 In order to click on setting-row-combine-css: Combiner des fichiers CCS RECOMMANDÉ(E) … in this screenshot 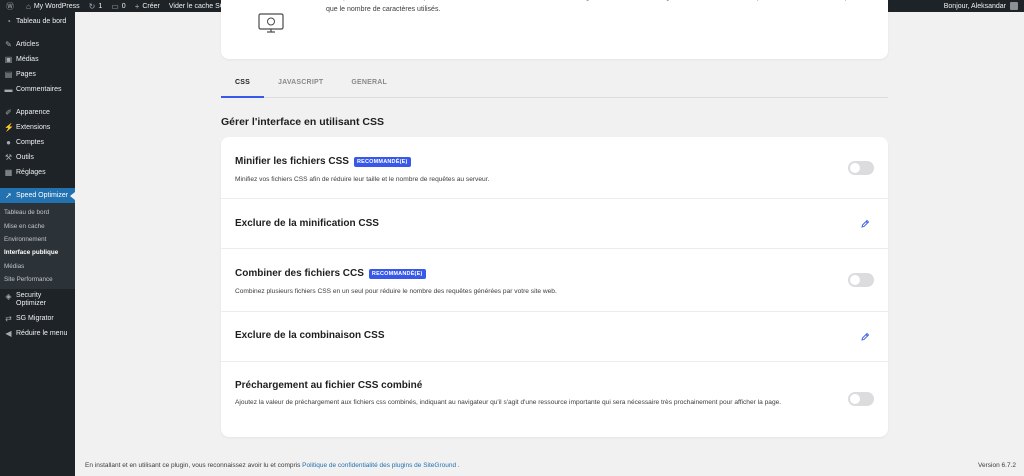, I will do `click(554, 280)`.